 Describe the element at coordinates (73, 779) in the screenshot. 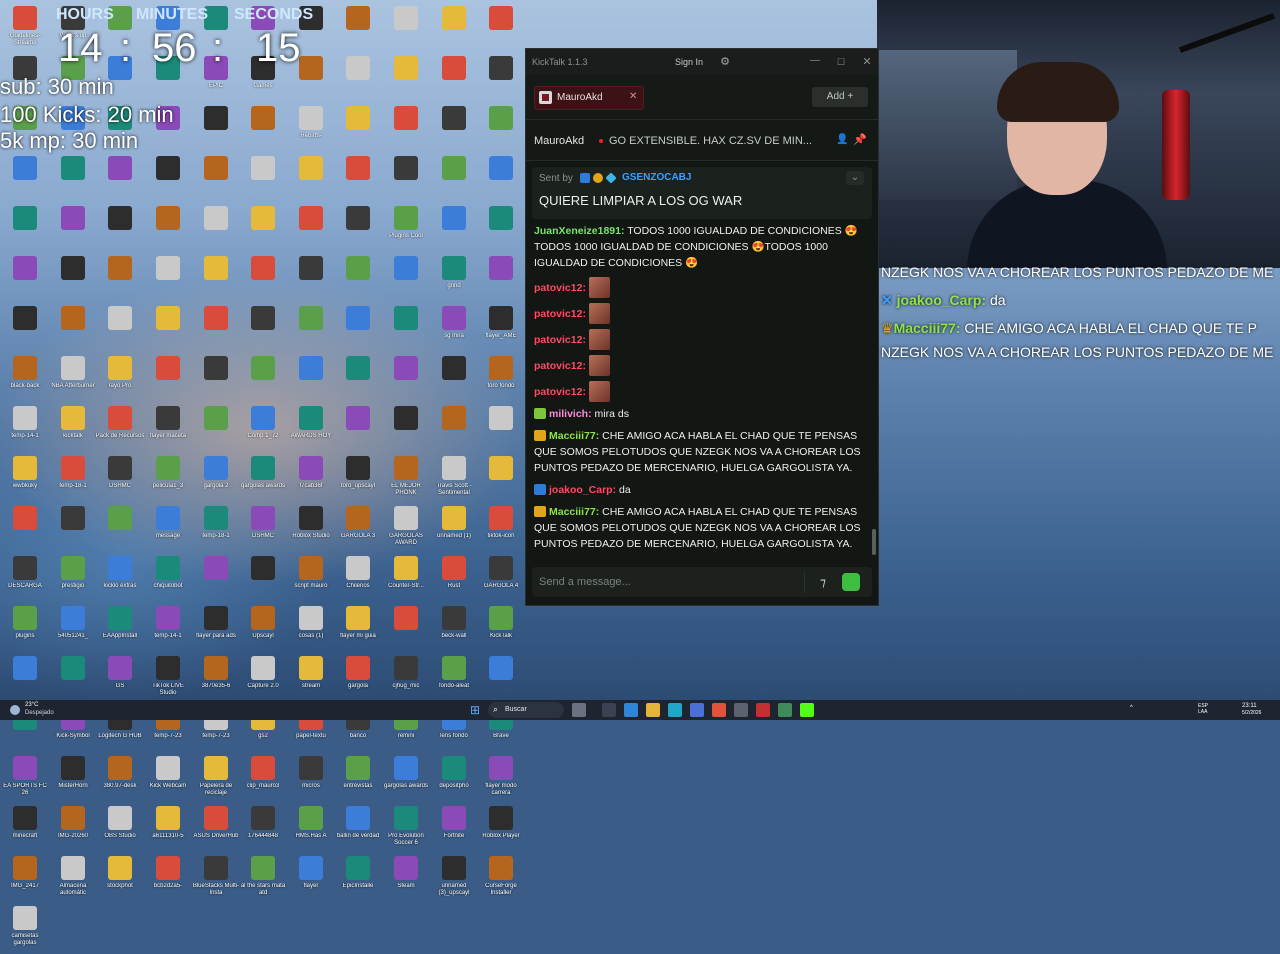

I see `desktop-icon: MisterHorn` at that location.